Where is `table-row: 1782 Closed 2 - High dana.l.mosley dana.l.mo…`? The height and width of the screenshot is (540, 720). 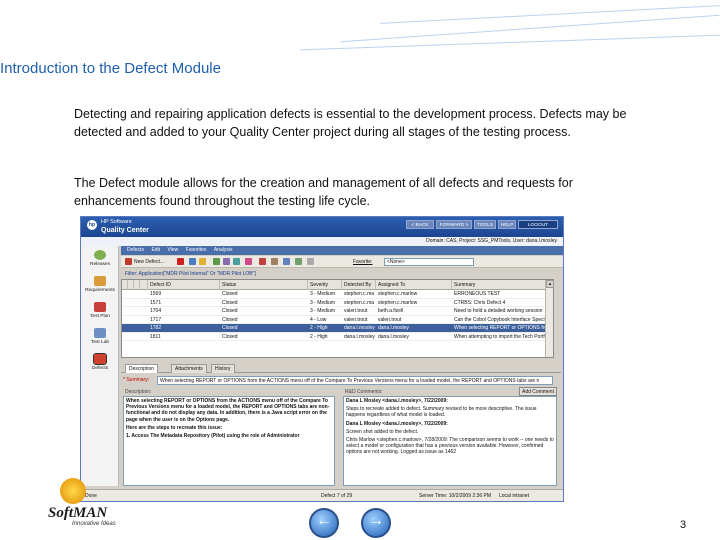 table-row: 1782 Closed 2 - High dana.l.mosley dana.l.mo… is located at coordinates (337, 328).